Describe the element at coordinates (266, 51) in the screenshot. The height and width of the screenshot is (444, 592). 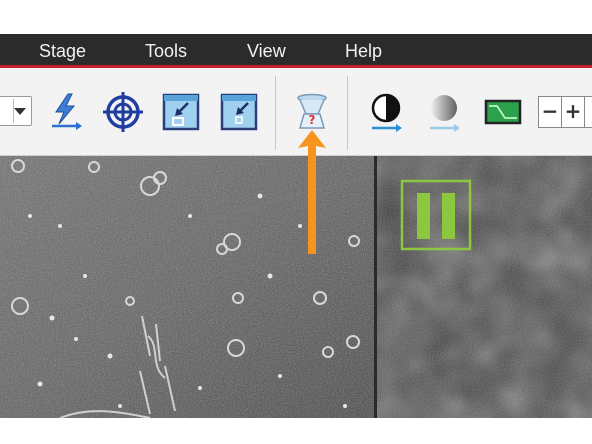
I see `menu-view: View` at that location.